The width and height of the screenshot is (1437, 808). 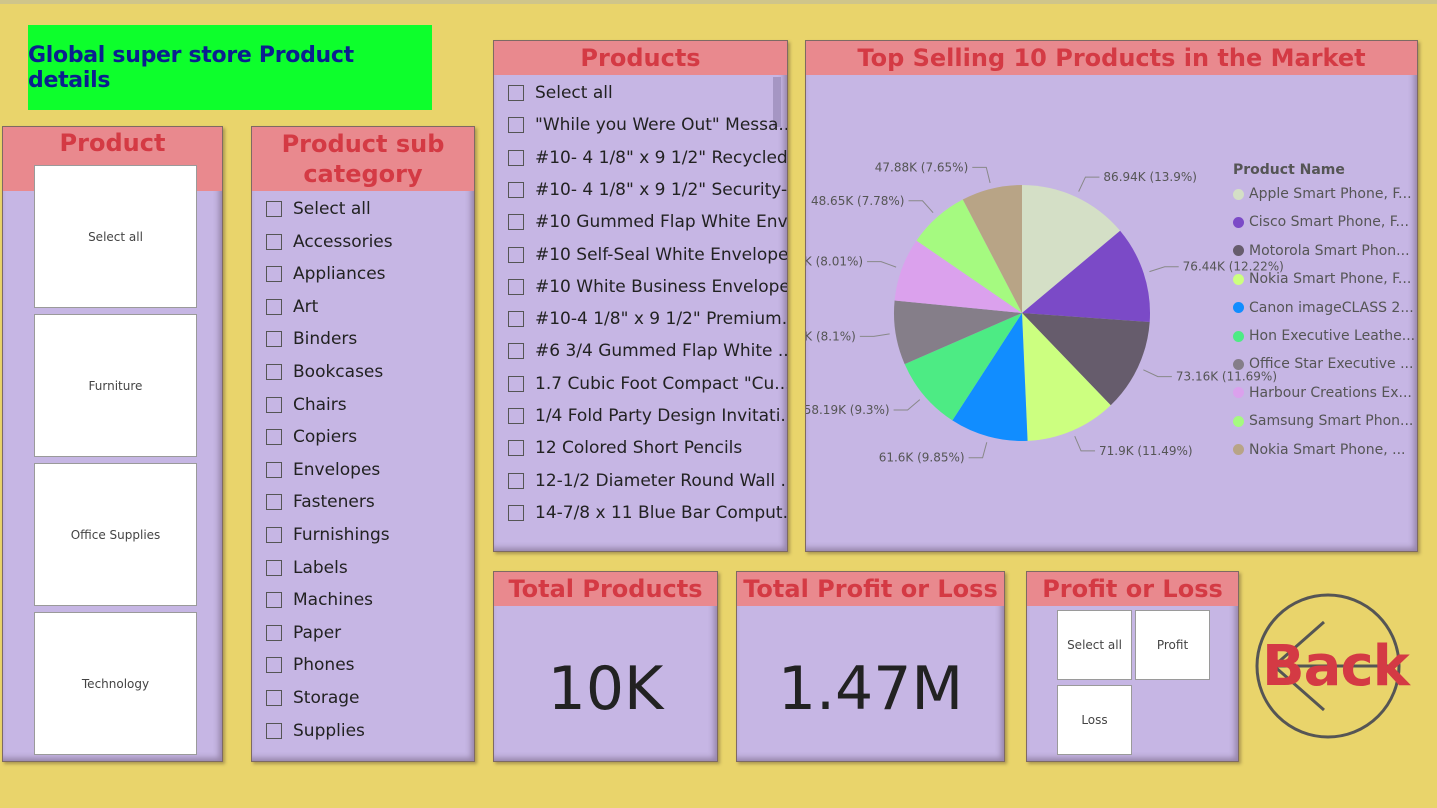 What do you see at coordinates (115, 534) in the screenshot?
I see `category-tile-office-supplies: Office Supplies` at bounding box center [115, 534].